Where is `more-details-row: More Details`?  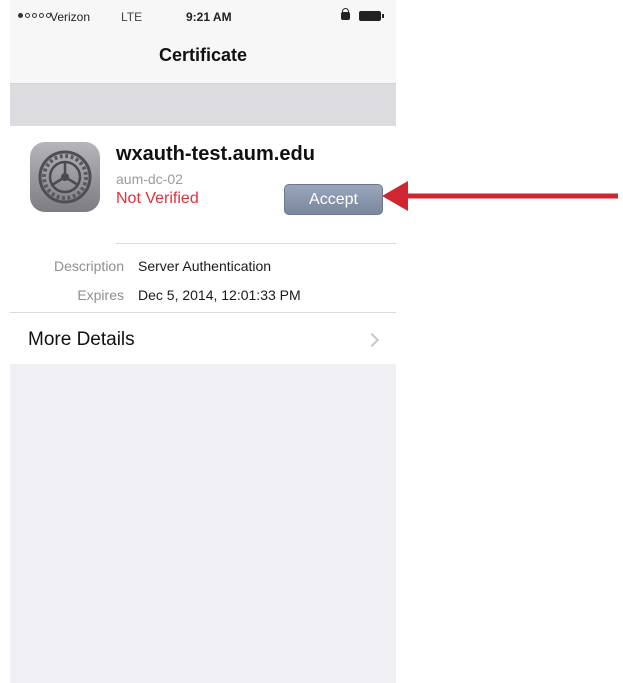 more-details-row: More Details is located at coordinates (203, 338).